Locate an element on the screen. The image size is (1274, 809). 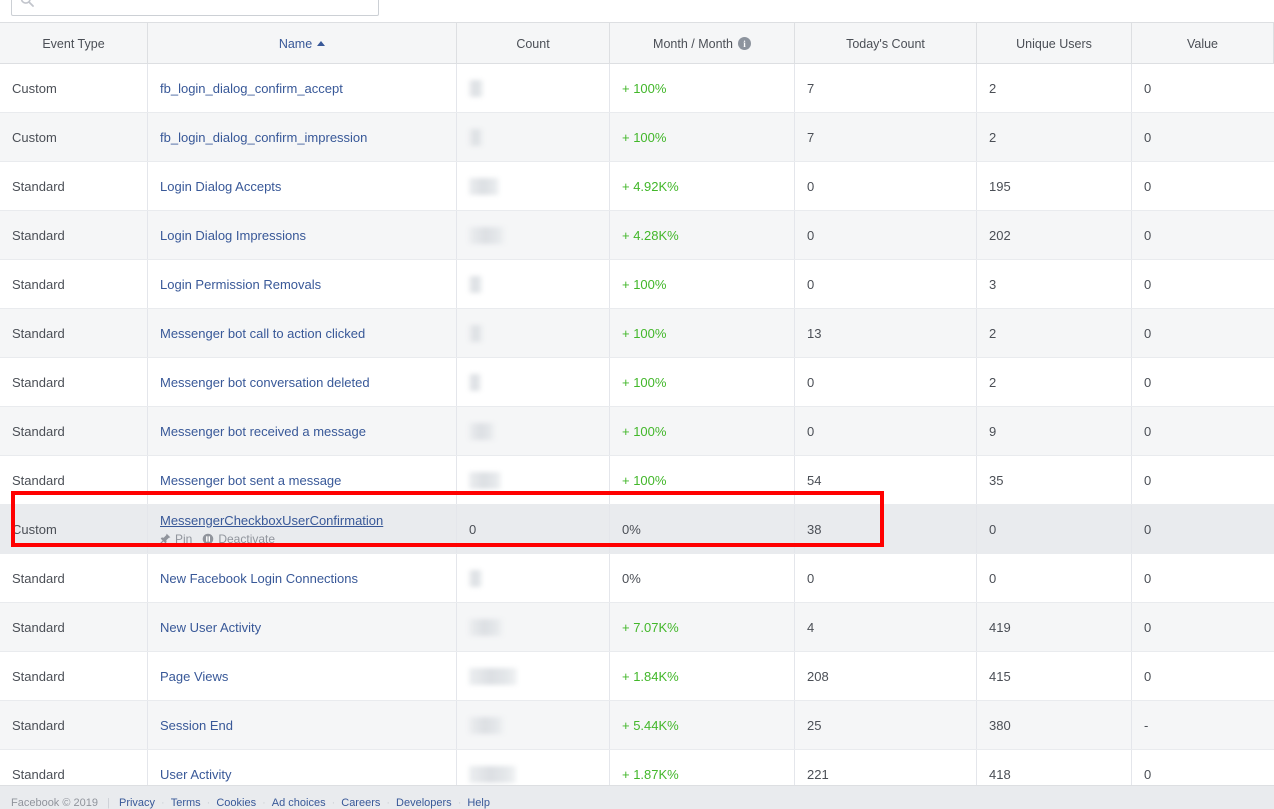
footer-link-cookies: Cookies is located at coordinates (236, 803).